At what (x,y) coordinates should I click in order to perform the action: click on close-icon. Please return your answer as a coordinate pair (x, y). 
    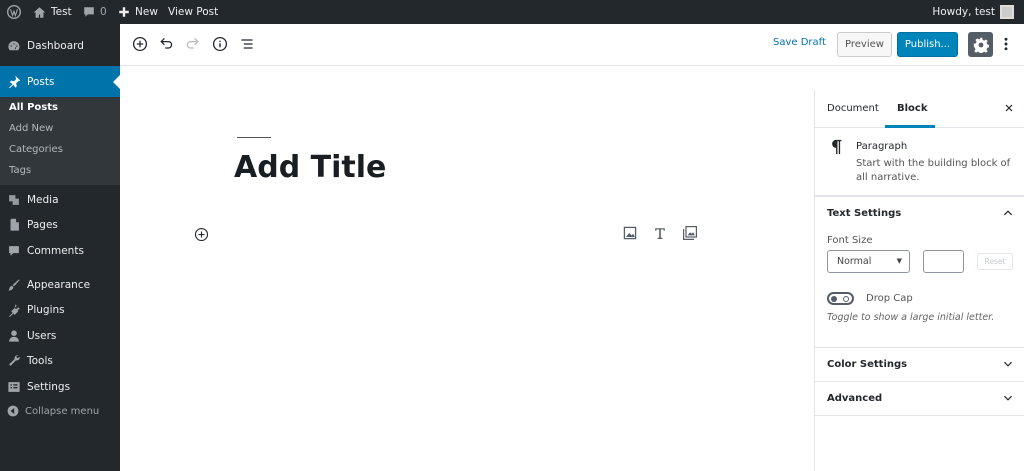
    Looking at the image, I should click on (1009, 108).